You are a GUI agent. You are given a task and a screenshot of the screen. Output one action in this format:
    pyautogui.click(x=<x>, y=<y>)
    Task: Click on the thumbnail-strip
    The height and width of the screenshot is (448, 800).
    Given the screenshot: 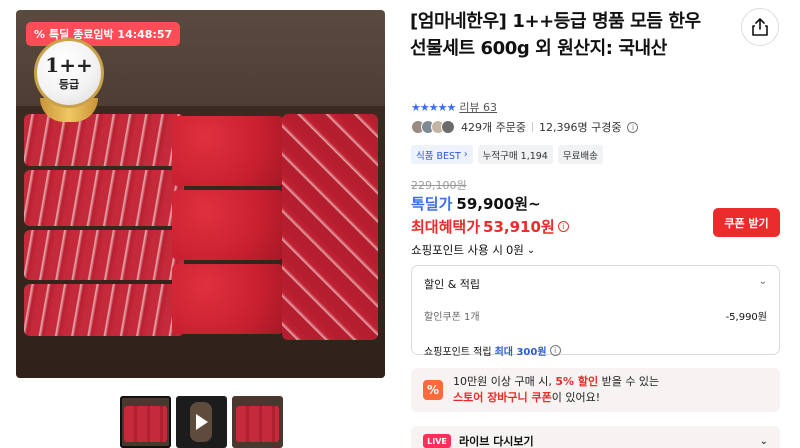 What is the action you would take?
    pyautogui.click(x=201, y=422)
    